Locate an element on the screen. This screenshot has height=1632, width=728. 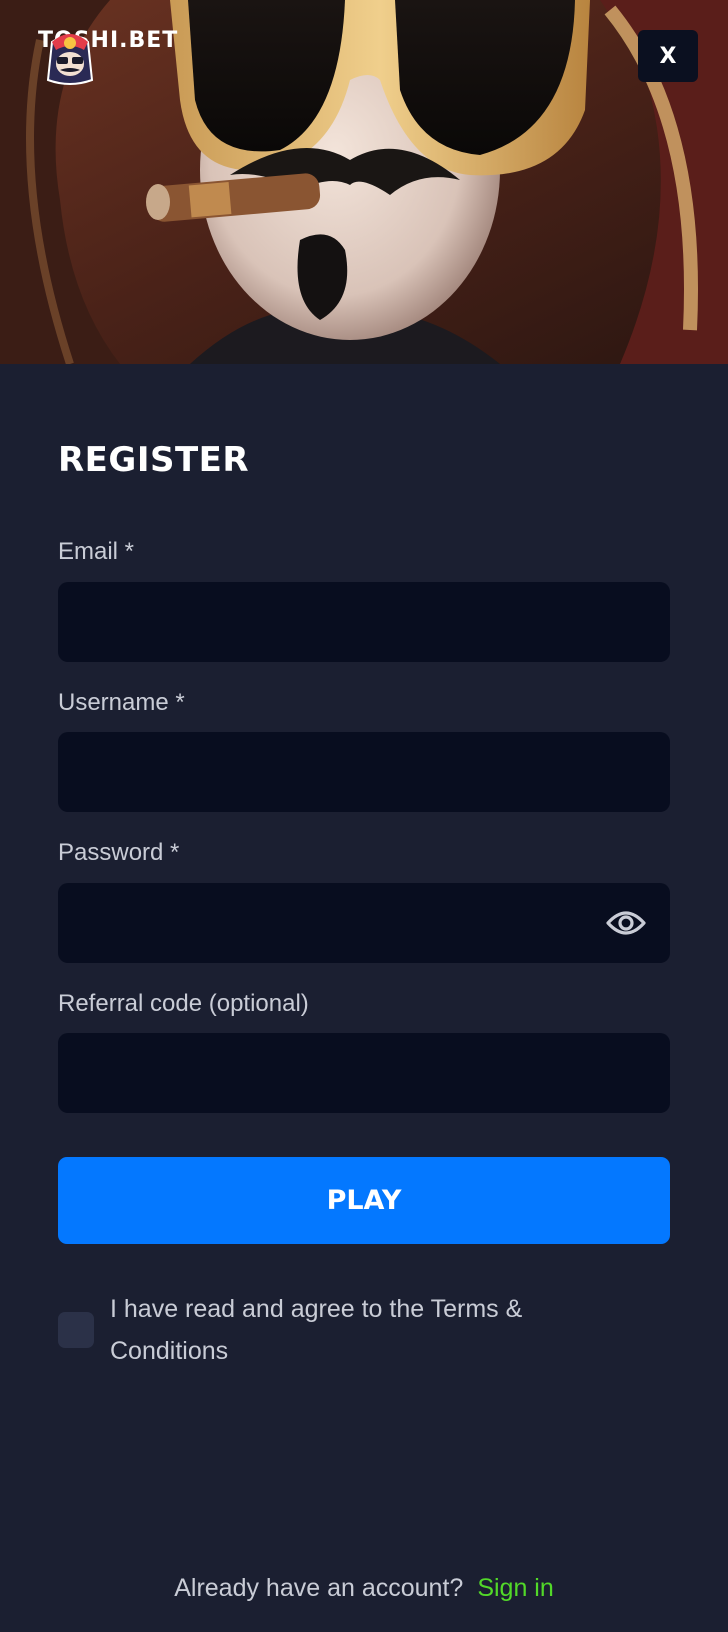
email-label: Email * is located at coordinates (96, 551).